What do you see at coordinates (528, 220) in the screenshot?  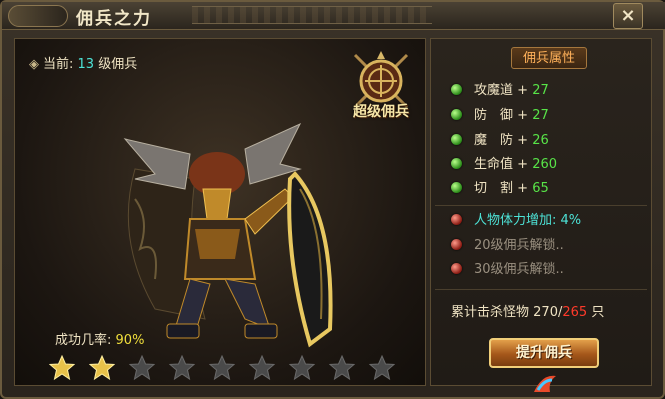 I see `bonus-text: 人物体力增加: 4%` at bounding box center [528, 220].